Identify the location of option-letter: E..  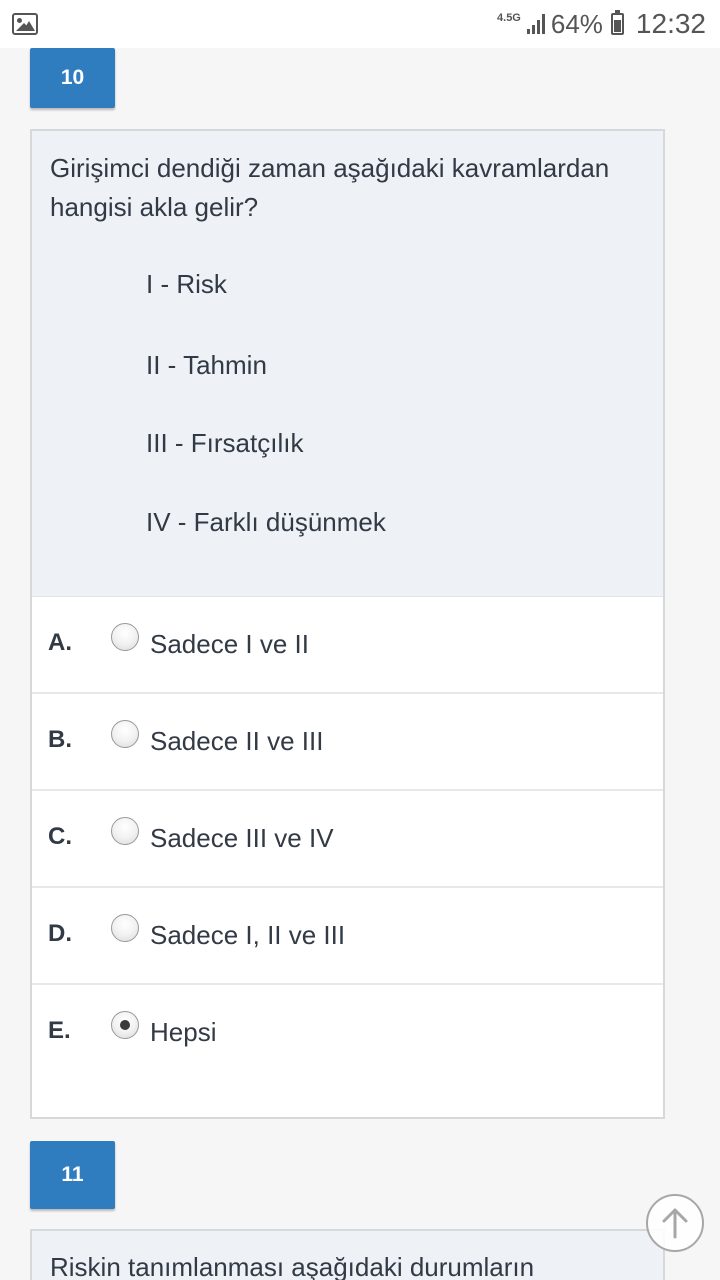
(59, 1030).